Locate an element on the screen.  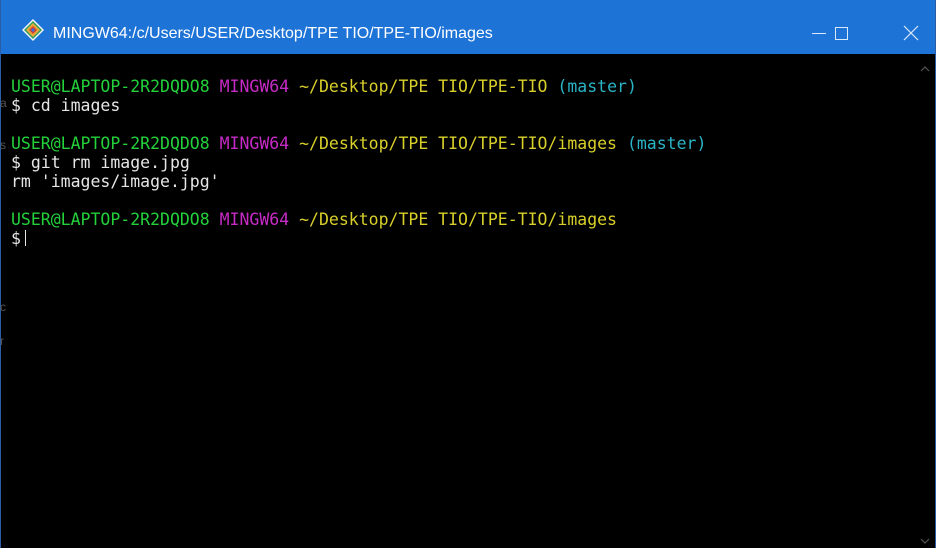
command-line: $ cd images is located at coordinates (66, 105).